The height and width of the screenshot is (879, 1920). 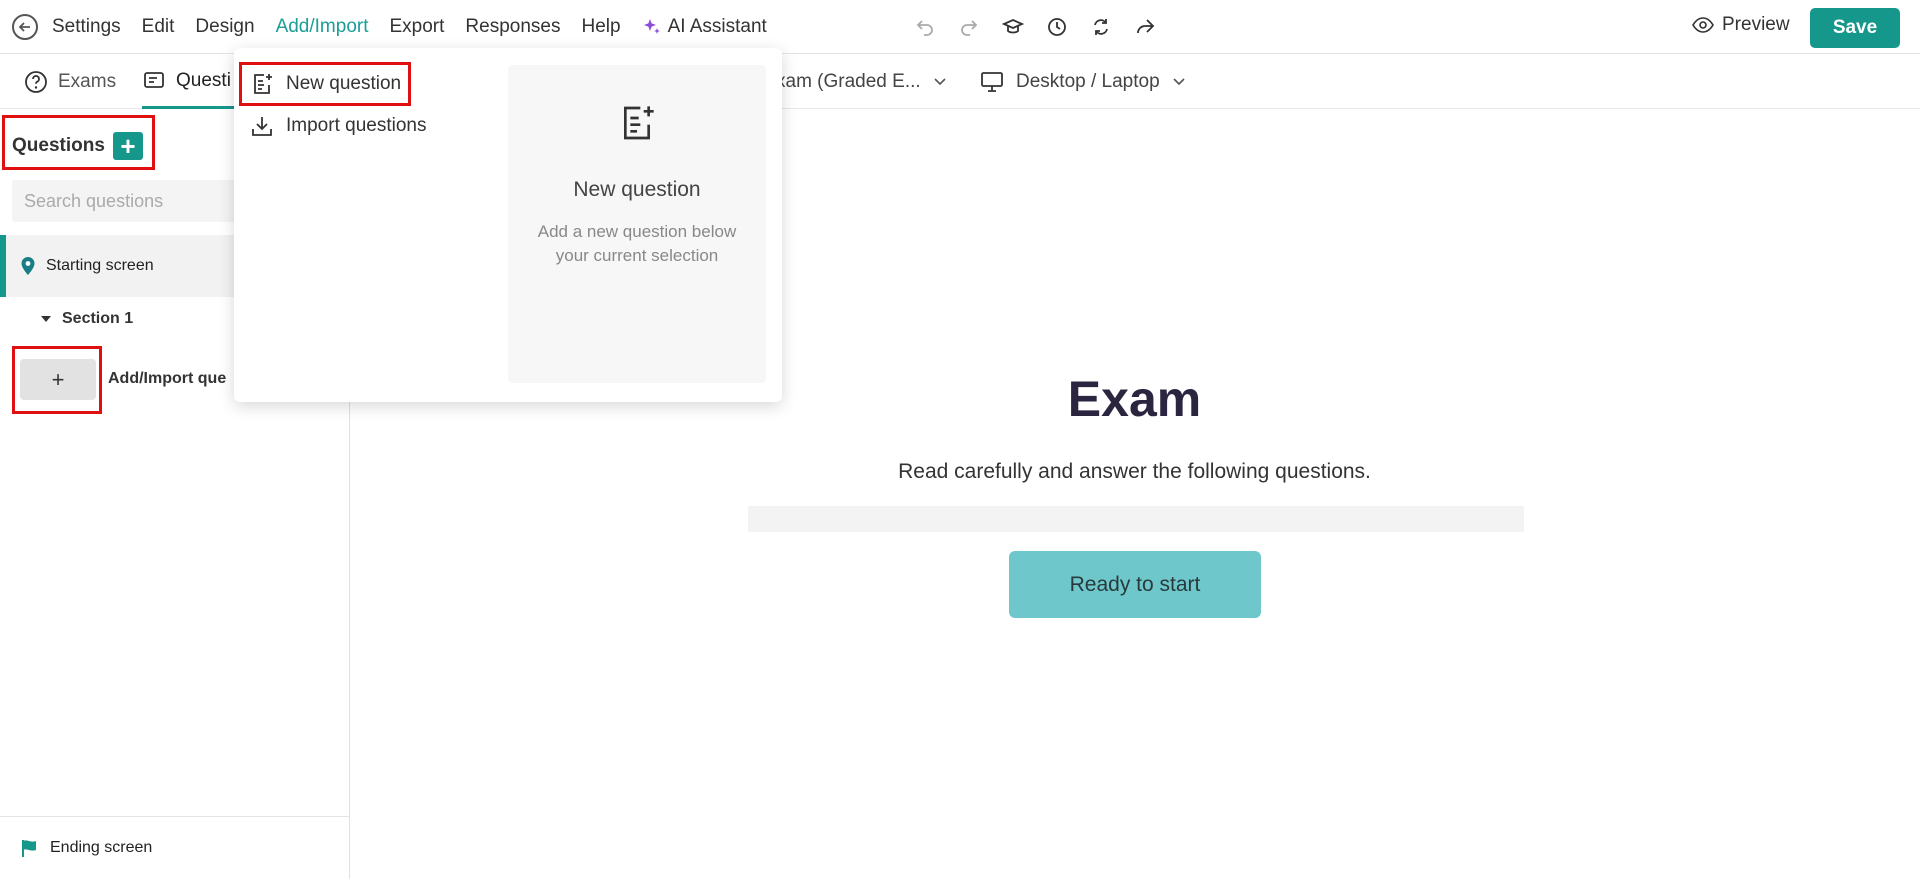 What do you see at coordinates (1136, 519) in the screenshot?
I see `placeholder-bar` at bounding box center [1136, 519].